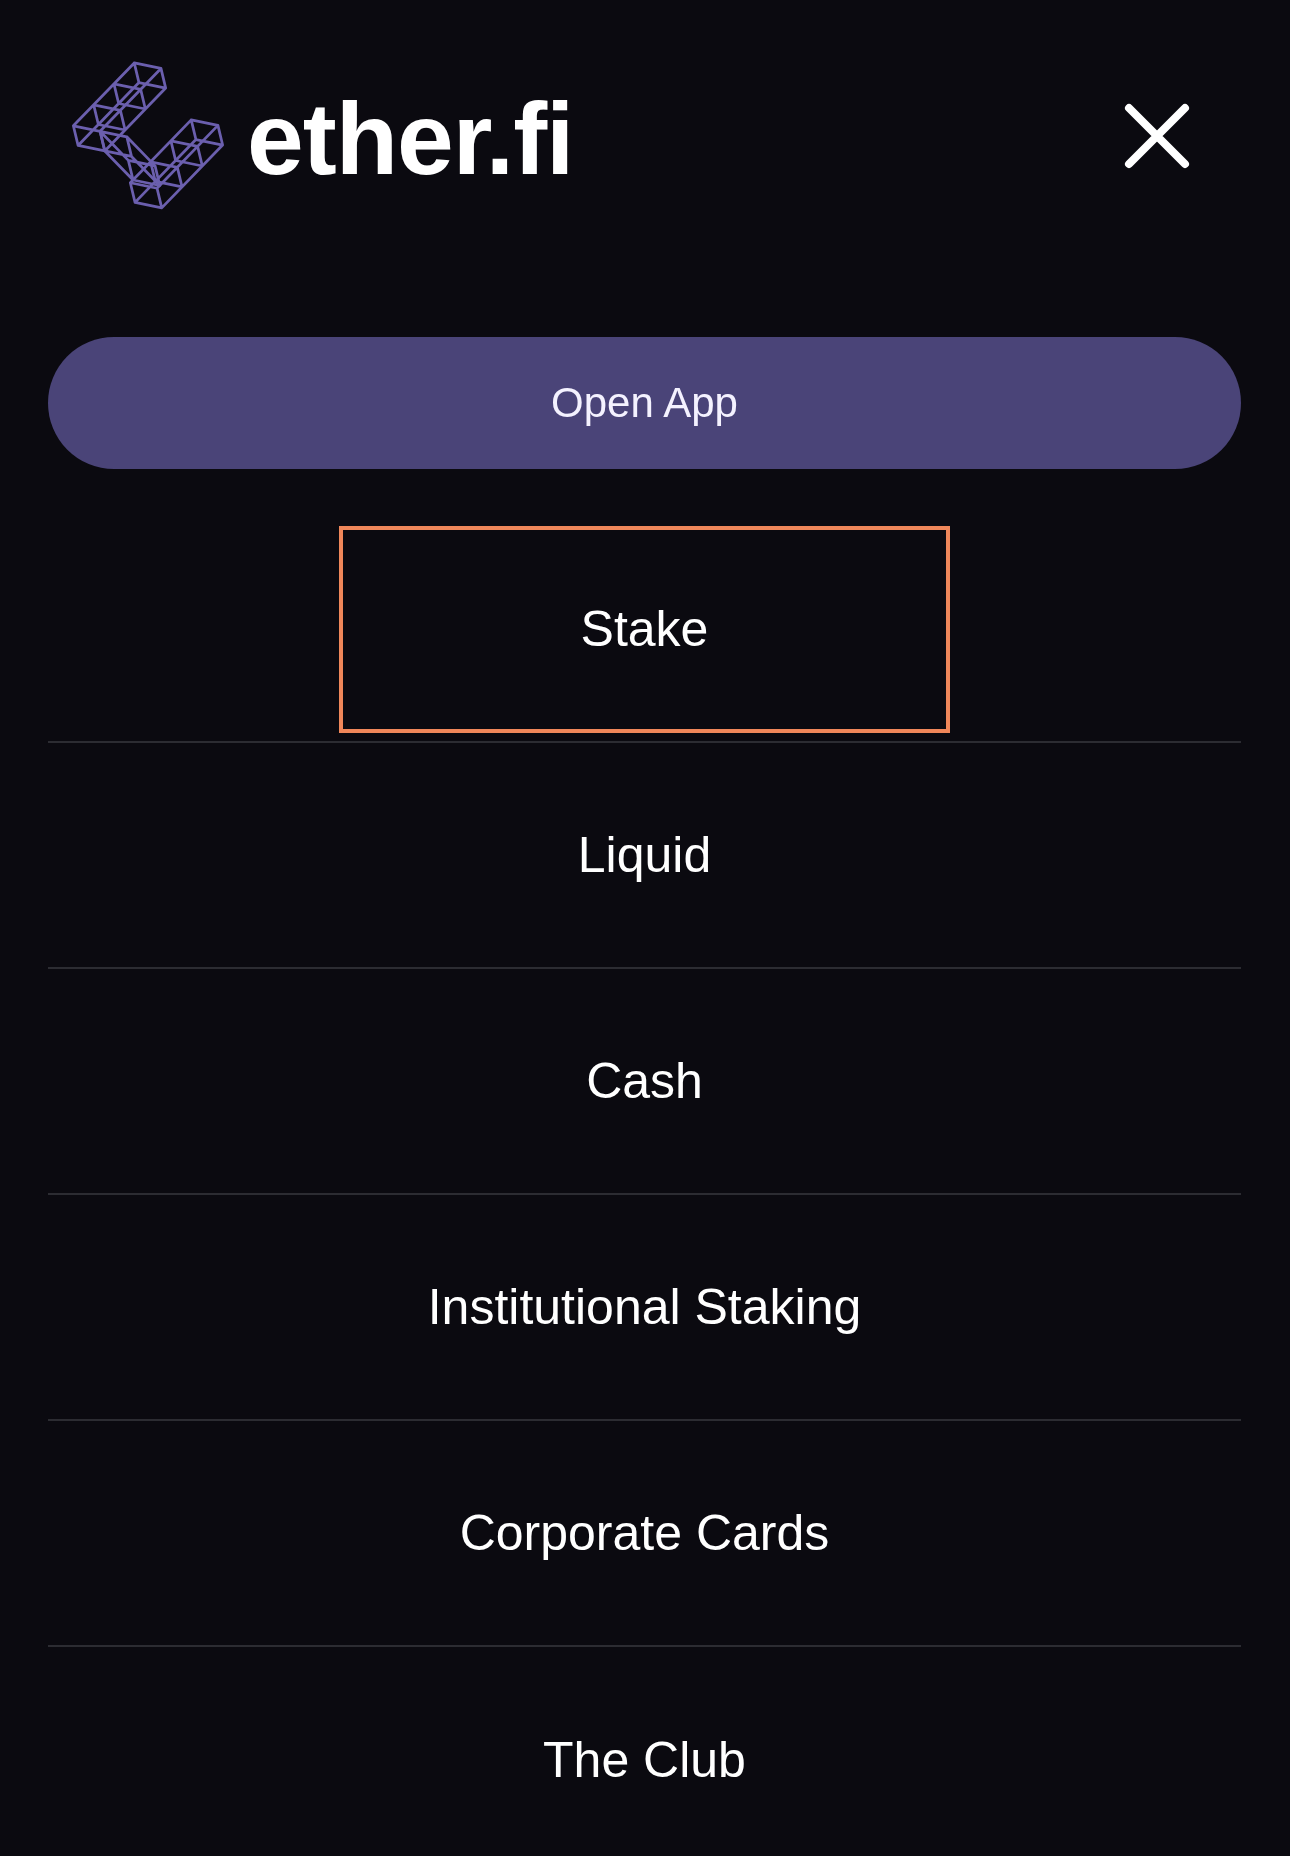 This screenshot has width=1290, height=1856. What do you see at coordinates (410, 139) in the screenshot?
I see `logo-wordmark: ether.fi` at bounding box center [410, 139].